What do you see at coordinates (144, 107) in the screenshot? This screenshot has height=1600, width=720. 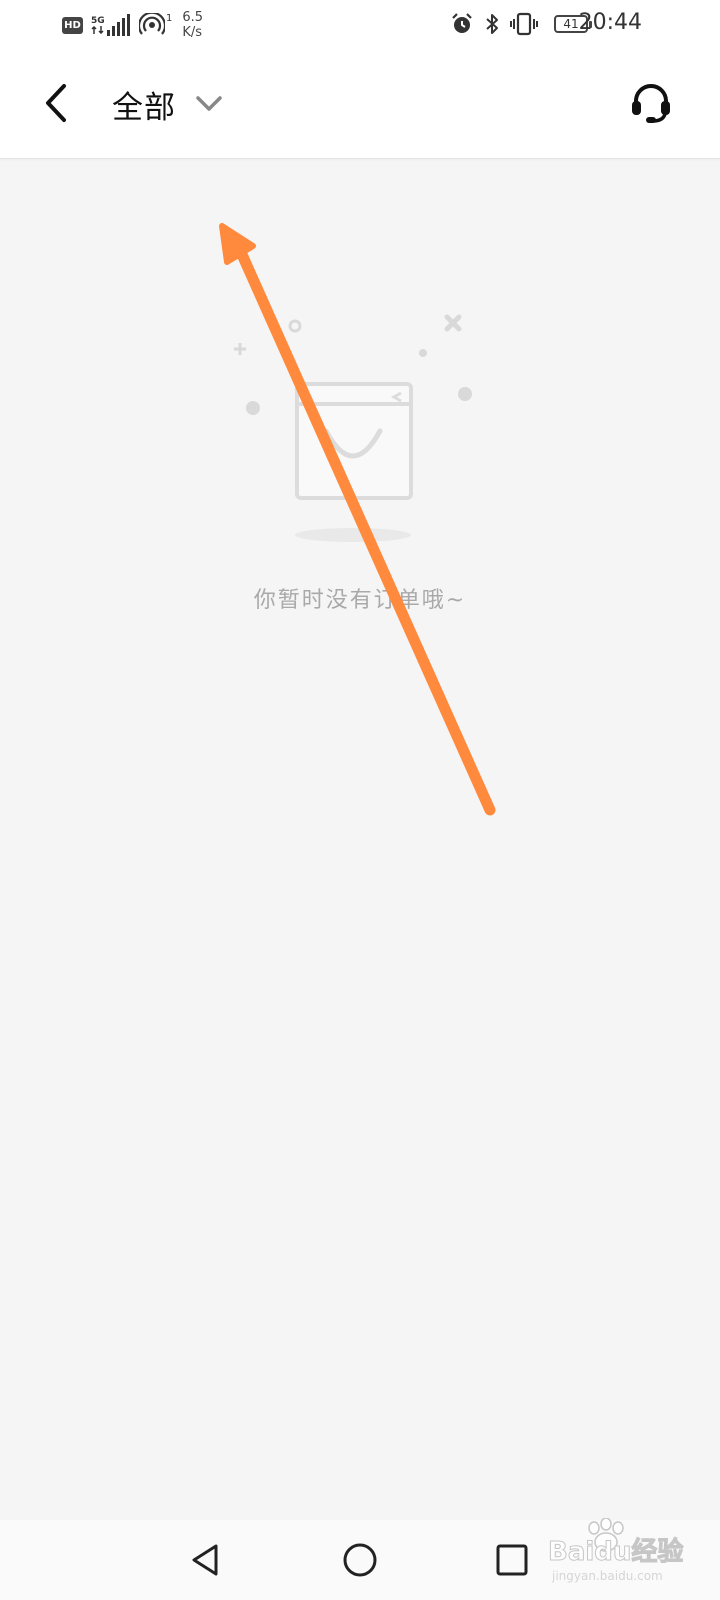 I see `page-title: 全部` at bounding box center [144, 107].